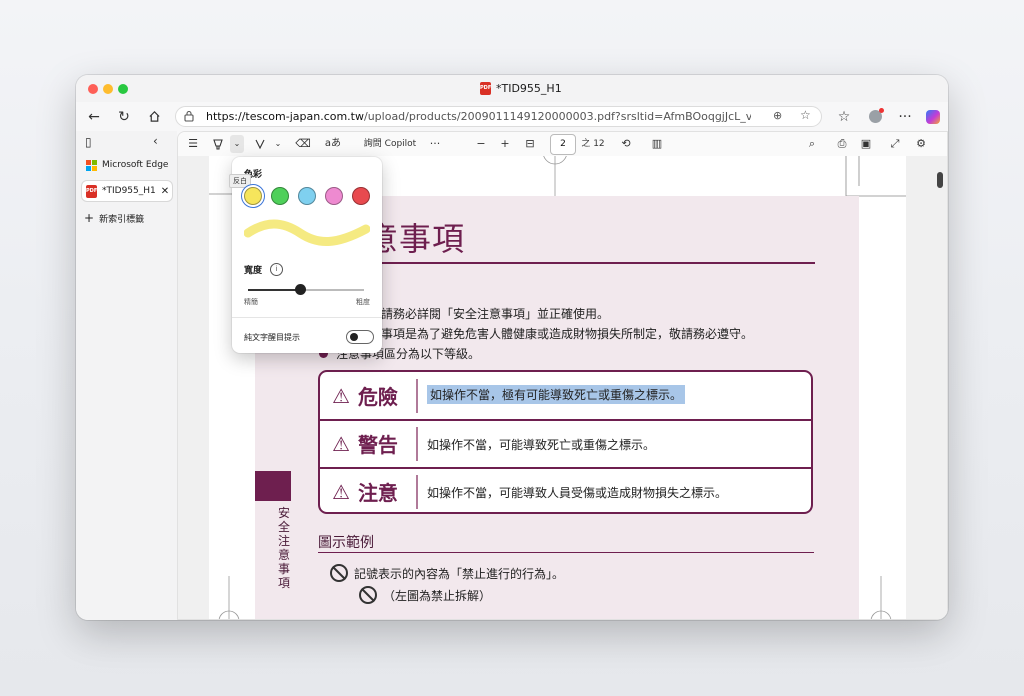 This screenshot has height=696, width=1024. I want to click on highlight-preview-stroke, so click(307, 233).